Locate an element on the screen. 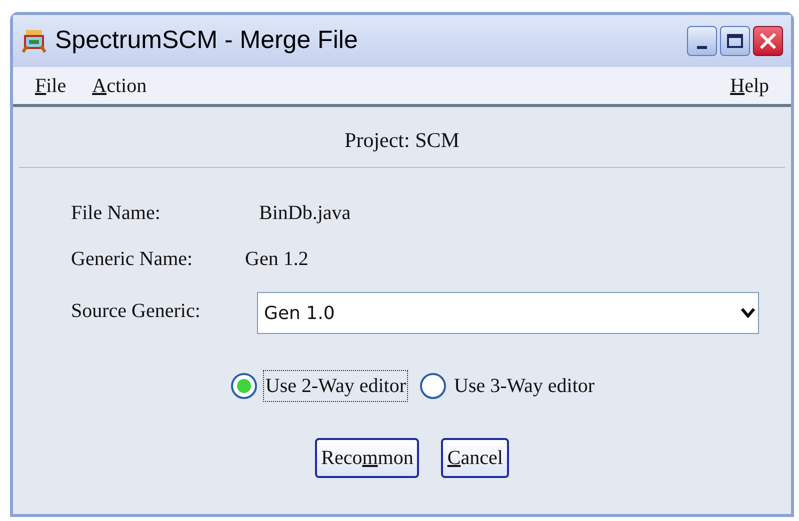 The width and height of the screenshot is (799, 521). menu-item: Action is located at coordinates (119, 85).